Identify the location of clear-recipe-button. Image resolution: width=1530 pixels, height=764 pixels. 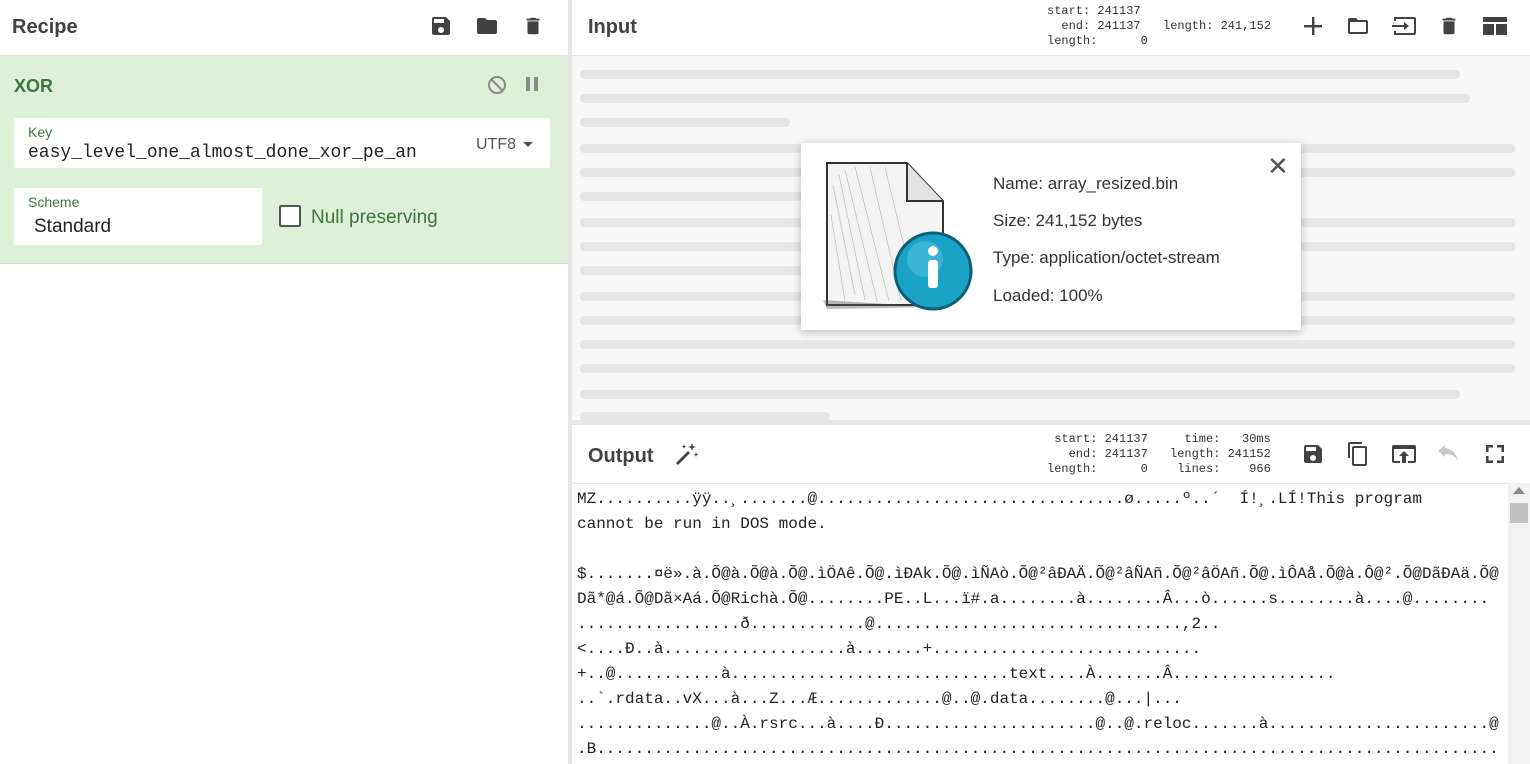
(533, 26).